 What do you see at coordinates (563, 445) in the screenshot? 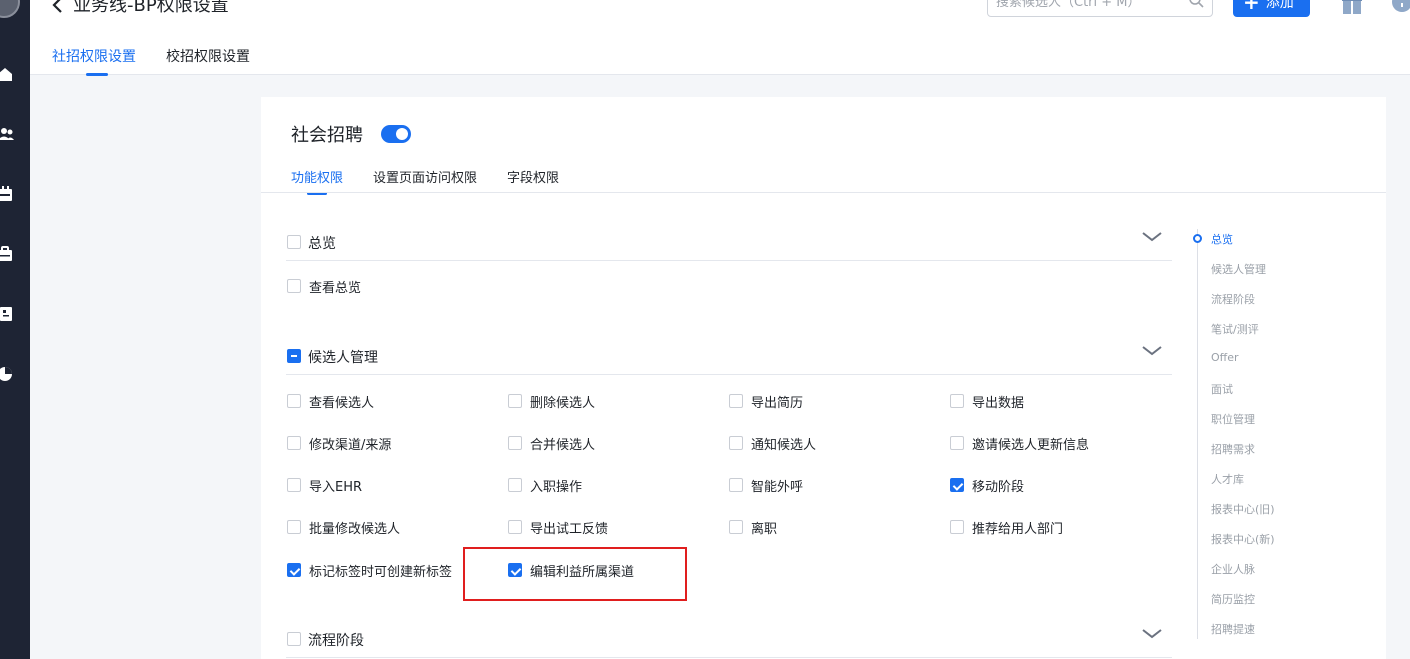
I see `option-label: 合并候选人` at bounding box center [563, 445].